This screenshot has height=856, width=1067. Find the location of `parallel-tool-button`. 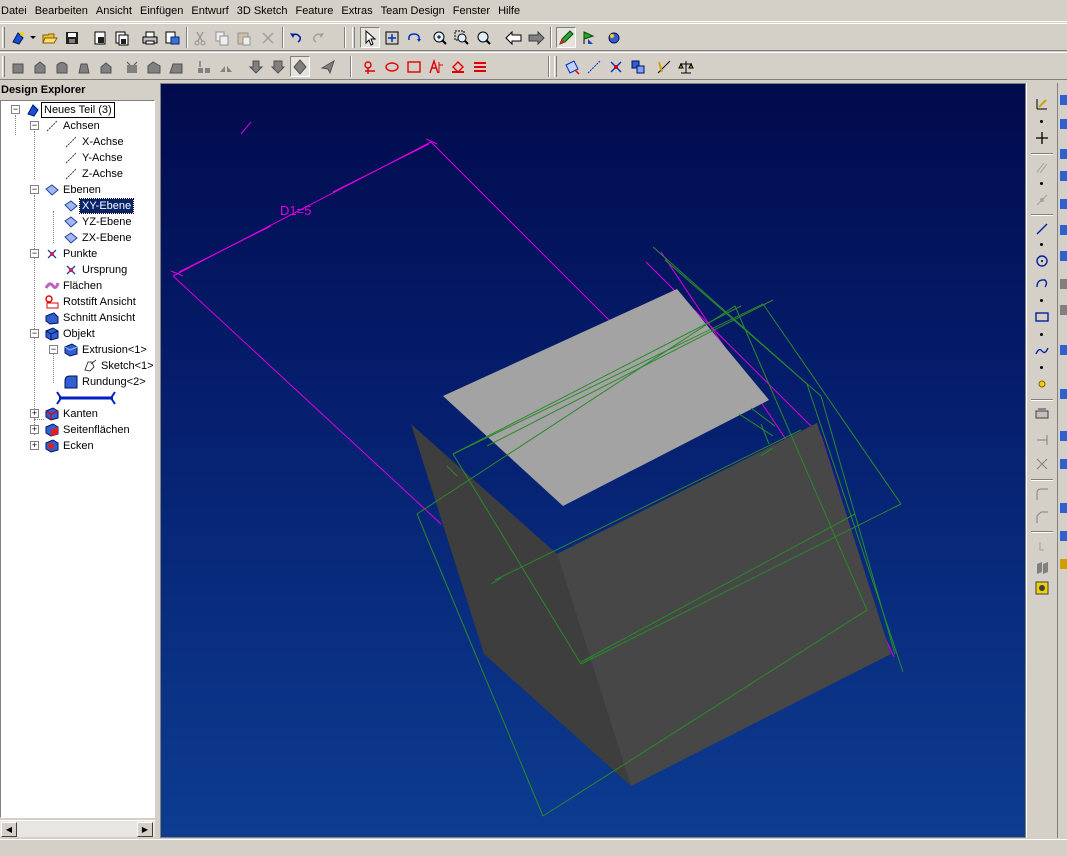

parallel-tool-button is located at coordinates (1041, 167).